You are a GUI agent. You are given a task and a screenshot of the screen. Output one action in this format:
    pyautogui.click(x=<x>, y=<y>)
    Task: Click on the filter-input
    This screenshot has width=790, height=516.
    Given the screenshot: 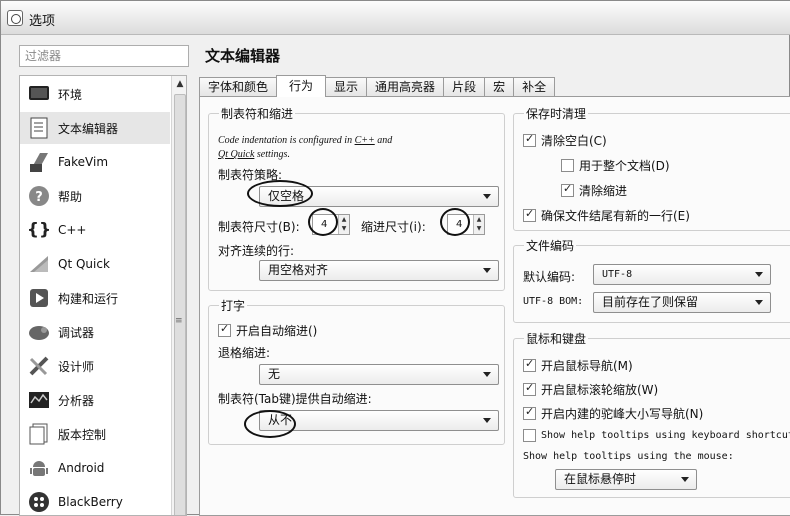 What is the action you would take?
    pyautogui.click(x=104, y=56)
    